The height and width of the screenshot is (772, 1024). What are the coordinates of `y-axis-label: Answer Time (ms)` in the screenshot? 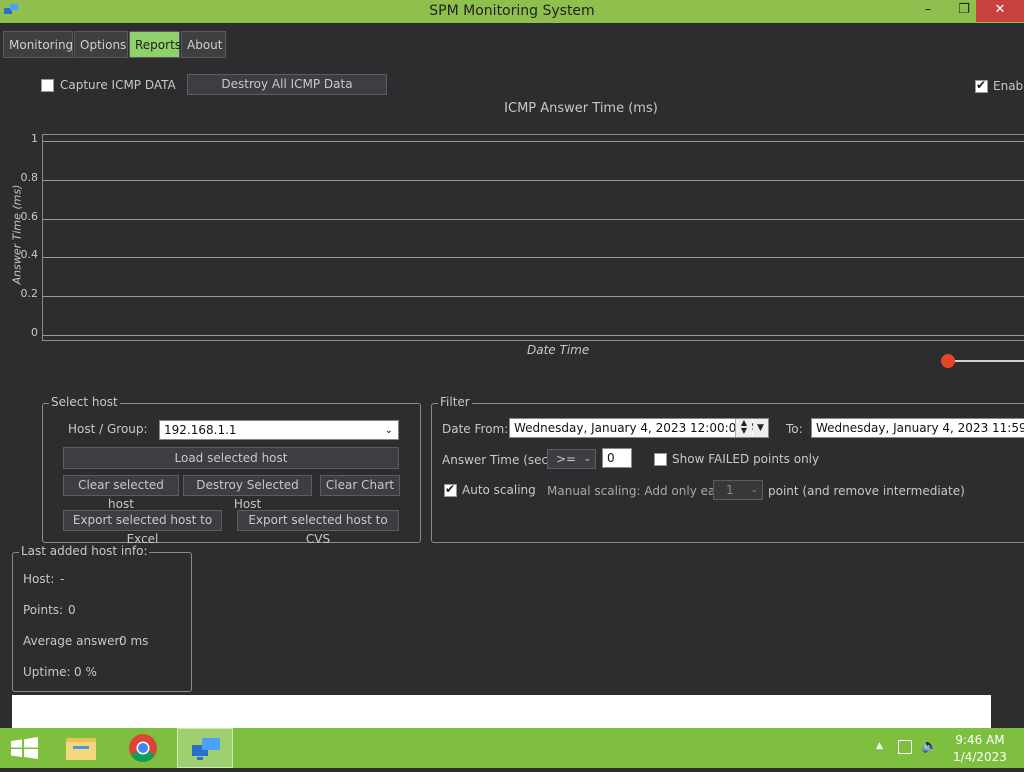 It's located at (17, 234).